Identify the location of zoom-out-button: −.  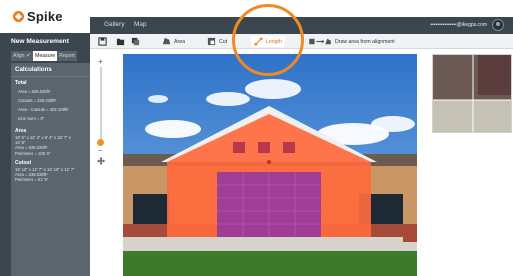
(100, 150).